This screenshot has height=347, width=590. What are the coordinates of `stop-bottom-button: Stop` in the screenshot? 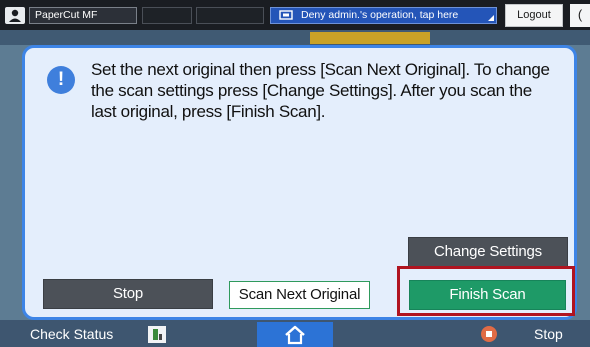 It's located at (548, 334).